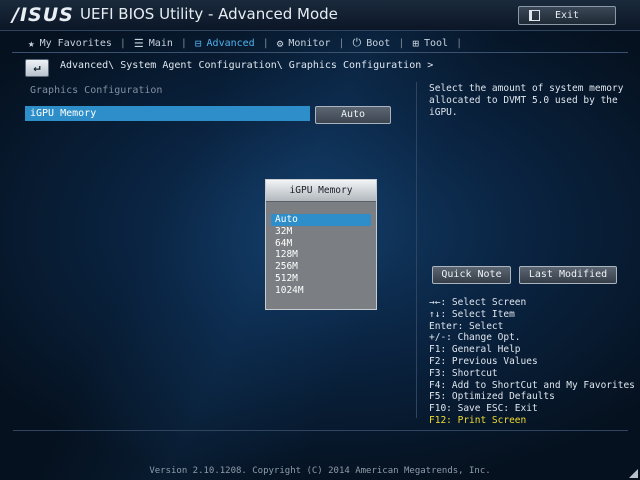  I want to click on exit-button: Exit, so click(567, 15).